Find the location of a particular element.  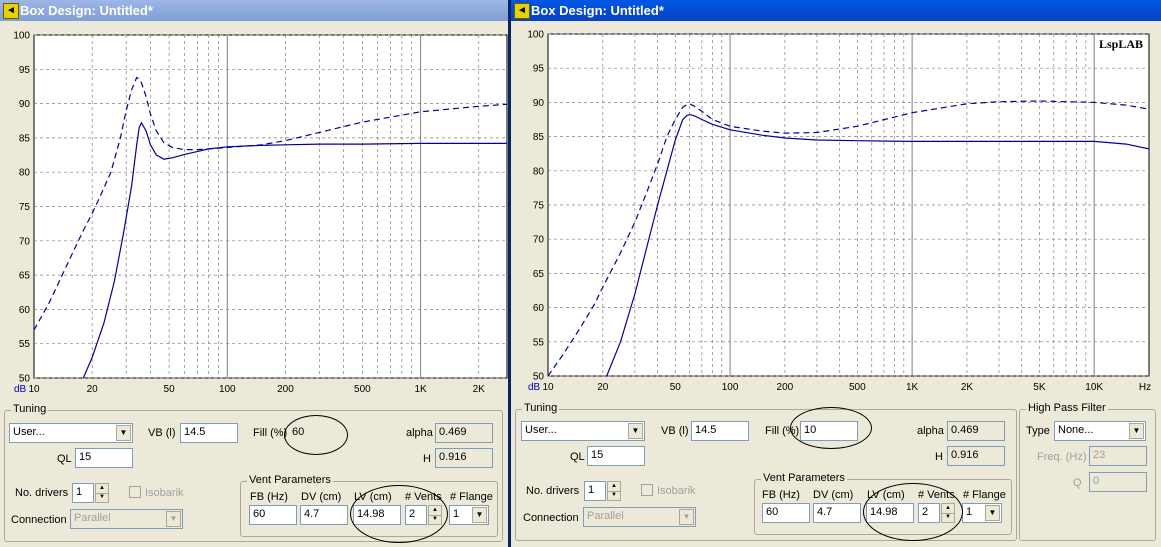

x-tick-label: 2K is located at coordinates (479, 389).